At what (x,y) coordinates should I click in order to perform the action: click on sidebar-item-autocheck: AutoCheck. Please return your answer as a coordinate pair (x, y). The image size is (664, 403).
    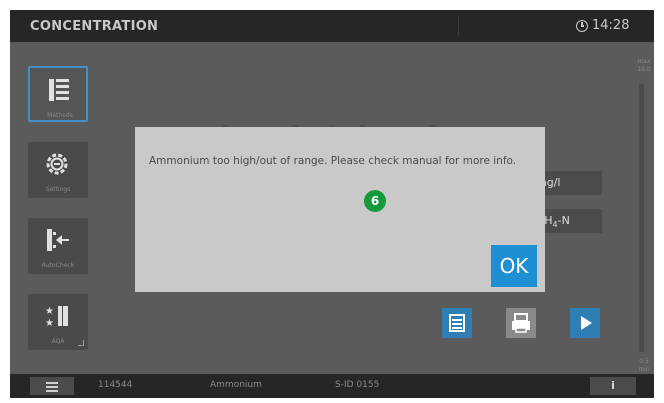
    Looking at the image, I should click on (58, 246).